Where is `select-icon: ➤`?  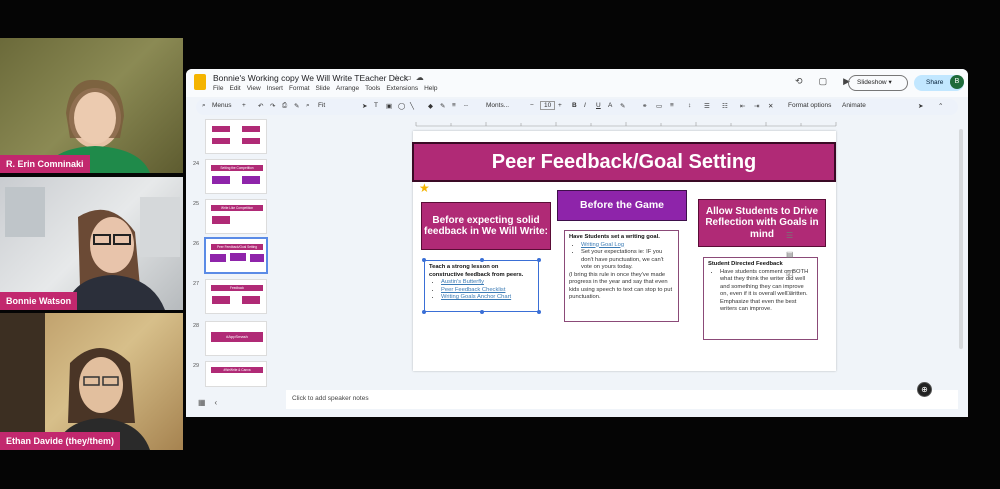
select-icon: ➤ is located at coordinates (364, 106).